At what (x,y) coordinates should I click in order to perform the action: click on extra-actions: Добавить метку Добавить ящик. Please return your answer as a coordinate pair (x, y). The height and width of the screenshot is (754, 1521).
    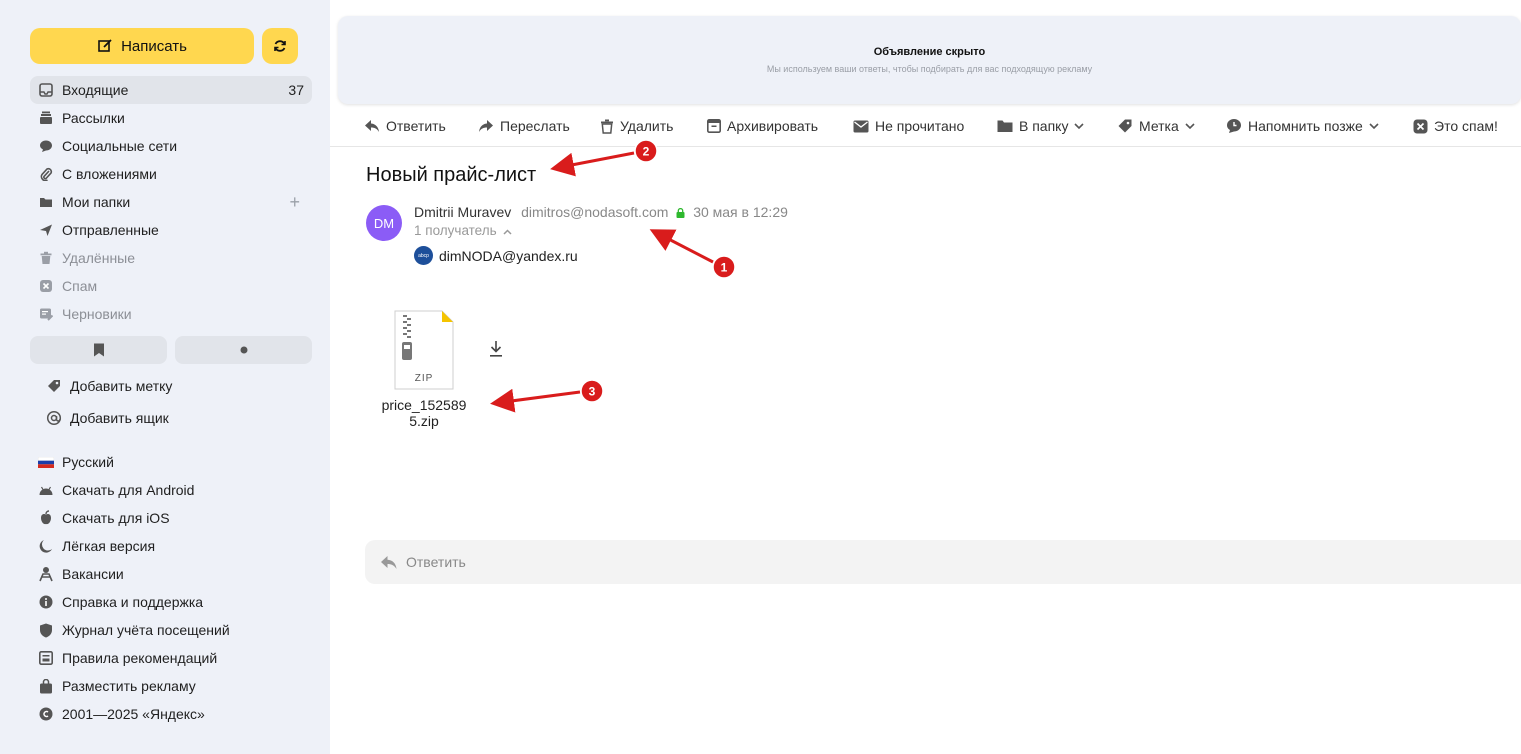
    Looking at the image, I should click on (179, 402).